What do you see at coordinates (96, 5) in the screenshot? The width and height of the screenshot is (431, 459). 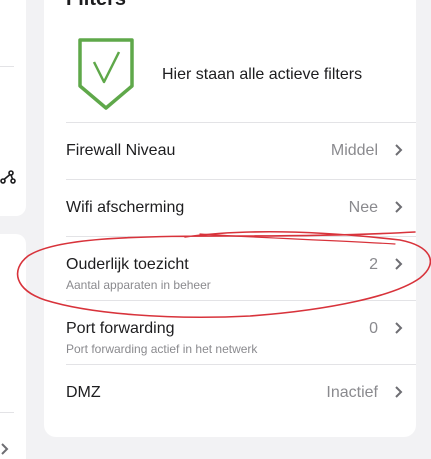 I see `filters-title: Filters` at bounding box center [96, 5].